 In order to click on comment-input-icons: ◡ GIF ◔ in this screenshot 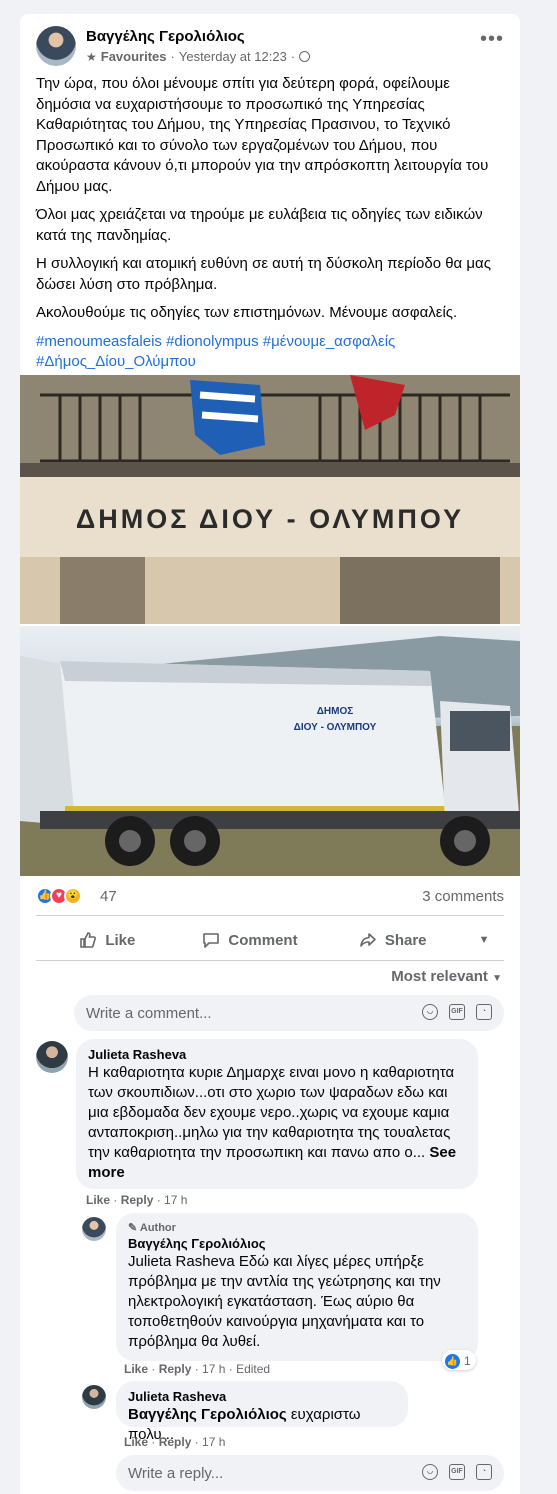, I will do `click(457, 1012)`.